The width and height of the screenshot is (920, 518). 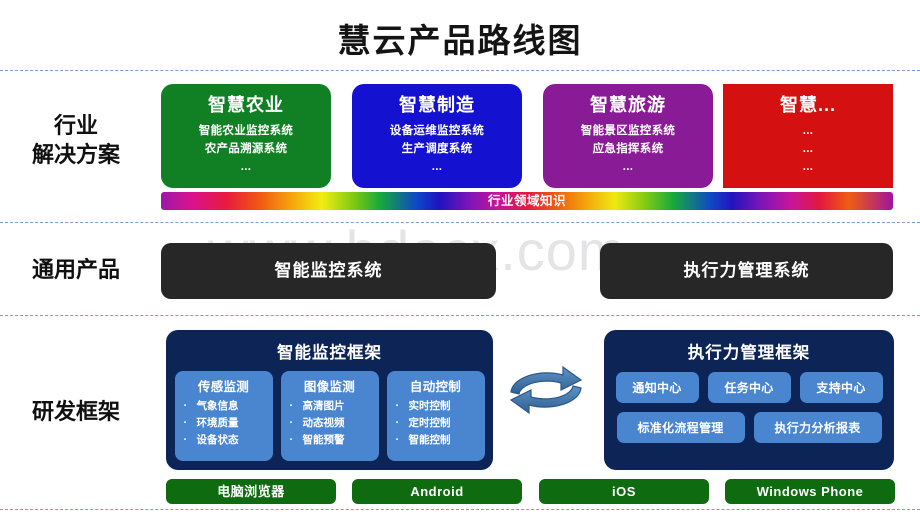 I want to click on industry-card-item: 智能景区监控系统, so click(x=628, y=131).